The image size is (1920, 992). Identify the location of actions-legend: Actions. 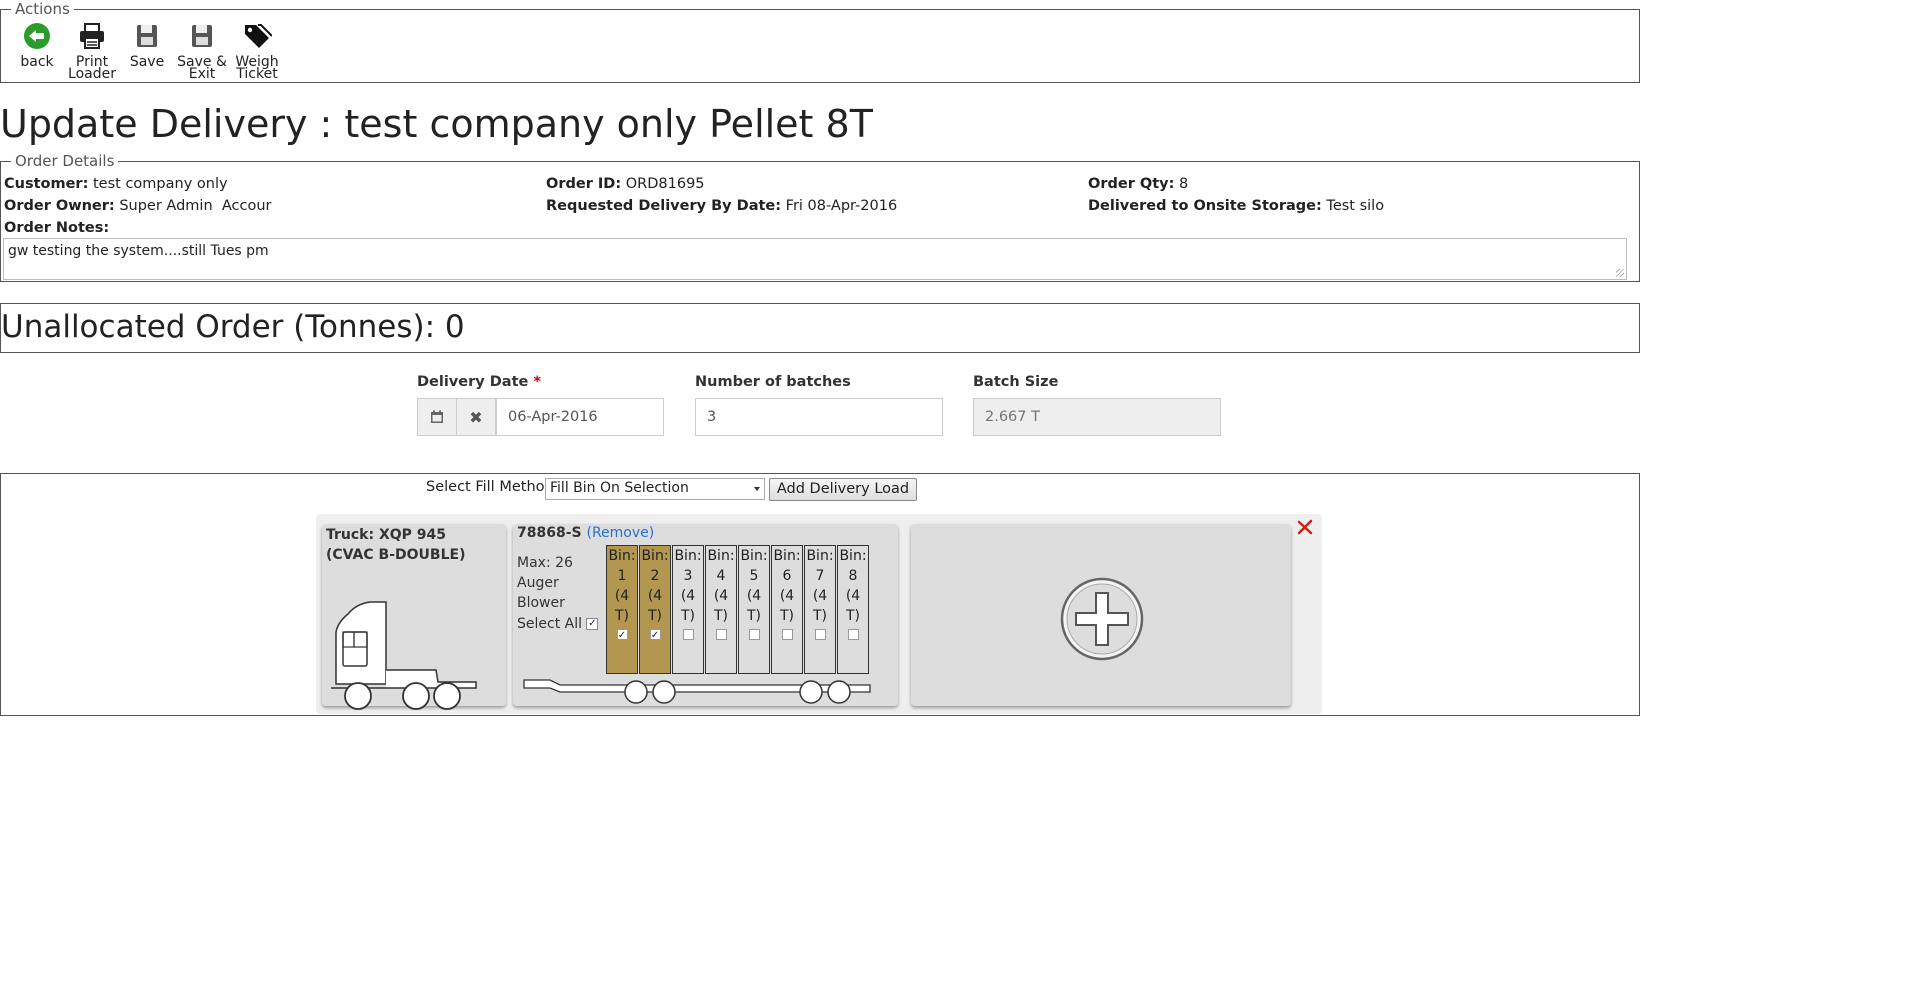
(42, 9).